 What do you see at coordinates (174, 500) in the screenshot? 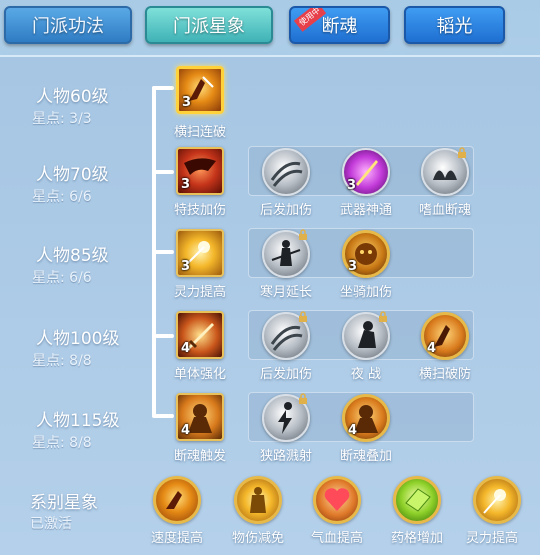
I see `speed-glyph` at bounding box center [174, 500].